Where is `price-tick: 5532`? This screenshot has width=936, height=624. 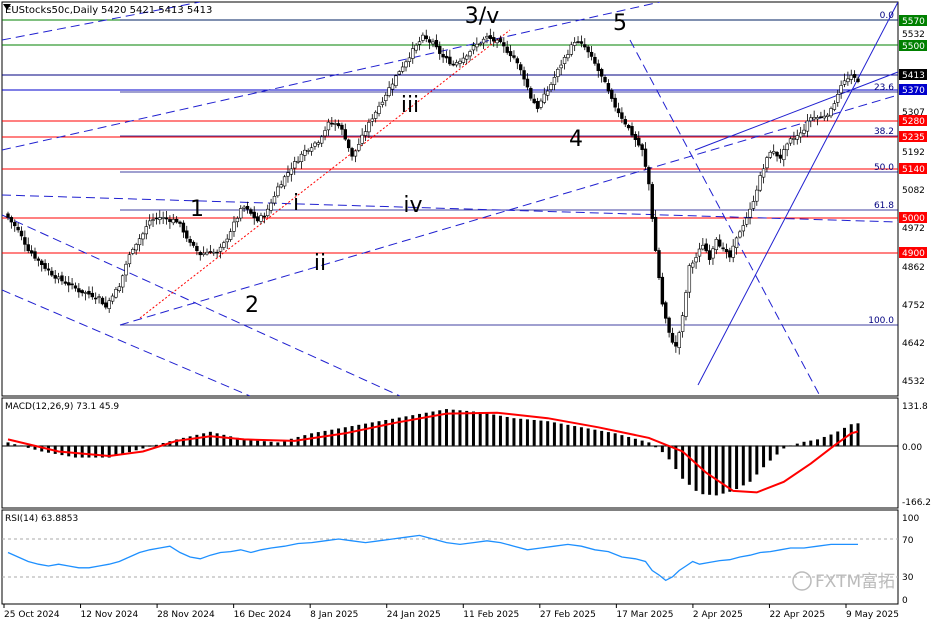 price-tick: 5532 is located at coordinates (913, 35).